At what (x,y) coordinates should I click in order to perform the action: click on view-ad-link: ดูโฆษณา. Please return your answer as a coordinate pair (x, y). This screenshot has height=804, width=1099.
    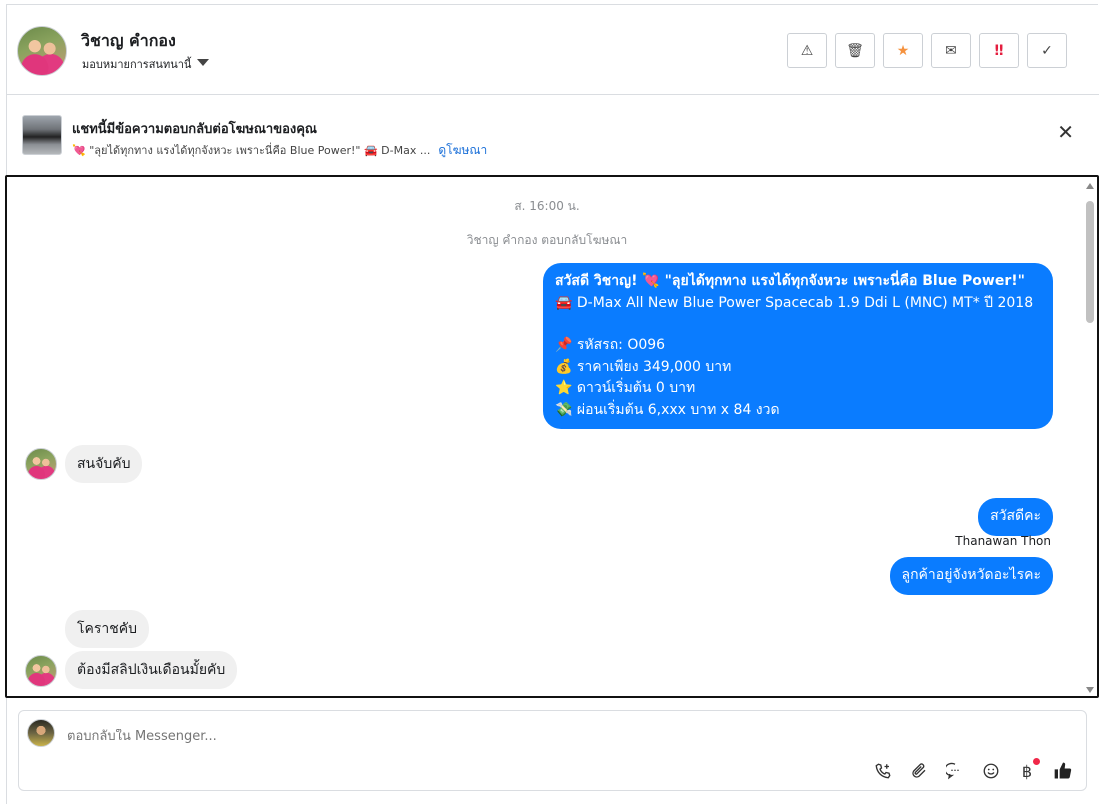
    Looking at the image, I should click on (462, 150).